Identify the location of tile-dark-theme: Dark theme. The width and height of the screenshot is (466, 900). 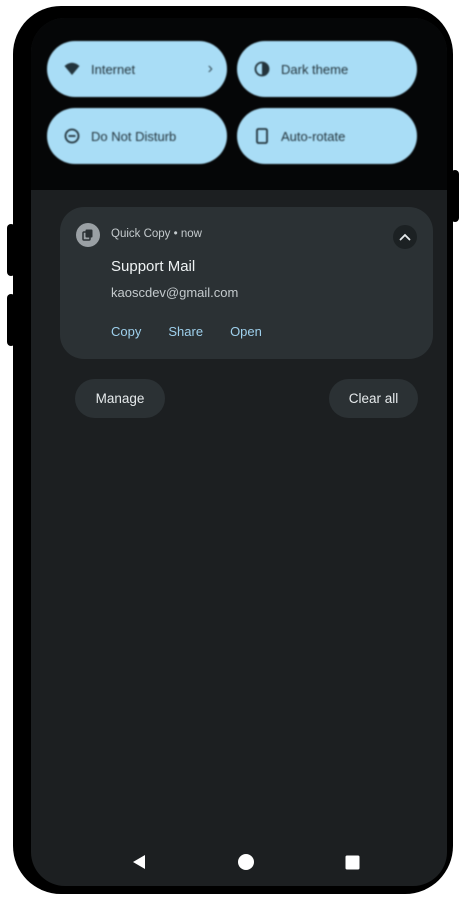
(327, 69).